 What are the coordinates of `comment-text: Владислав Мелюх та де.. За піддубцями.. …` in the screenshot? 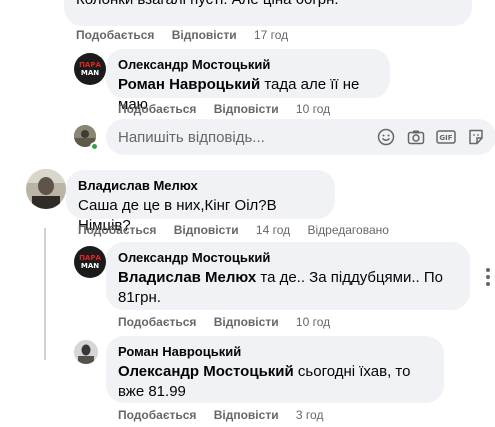 It's located at (288, 288).